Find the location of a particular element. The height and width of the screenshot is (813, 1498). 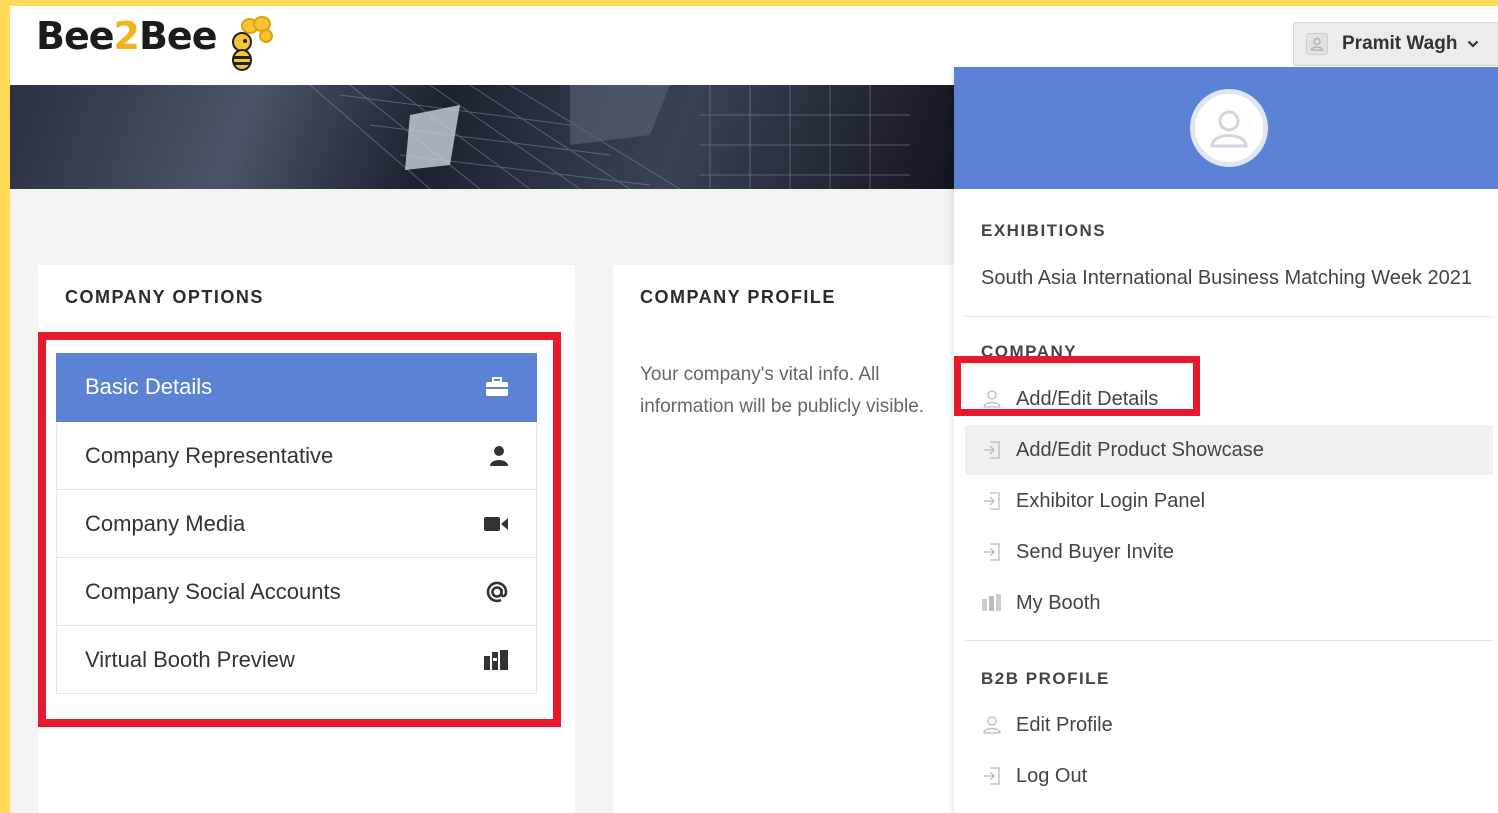

menu-item-send-buyer-invite: Send Buyer Invite is located at coordinates (1229, 552).